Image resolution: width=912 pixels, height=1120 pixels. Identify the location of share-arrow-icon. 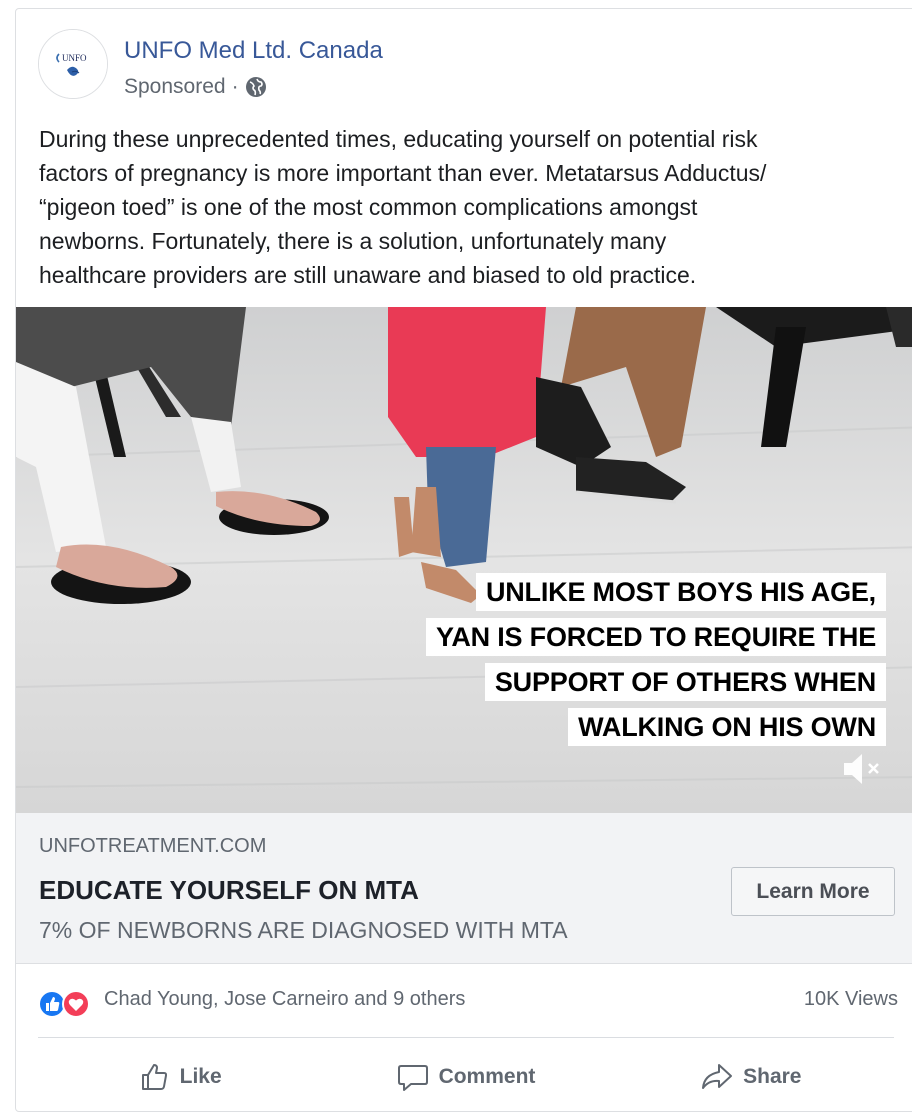
(717, 1076).